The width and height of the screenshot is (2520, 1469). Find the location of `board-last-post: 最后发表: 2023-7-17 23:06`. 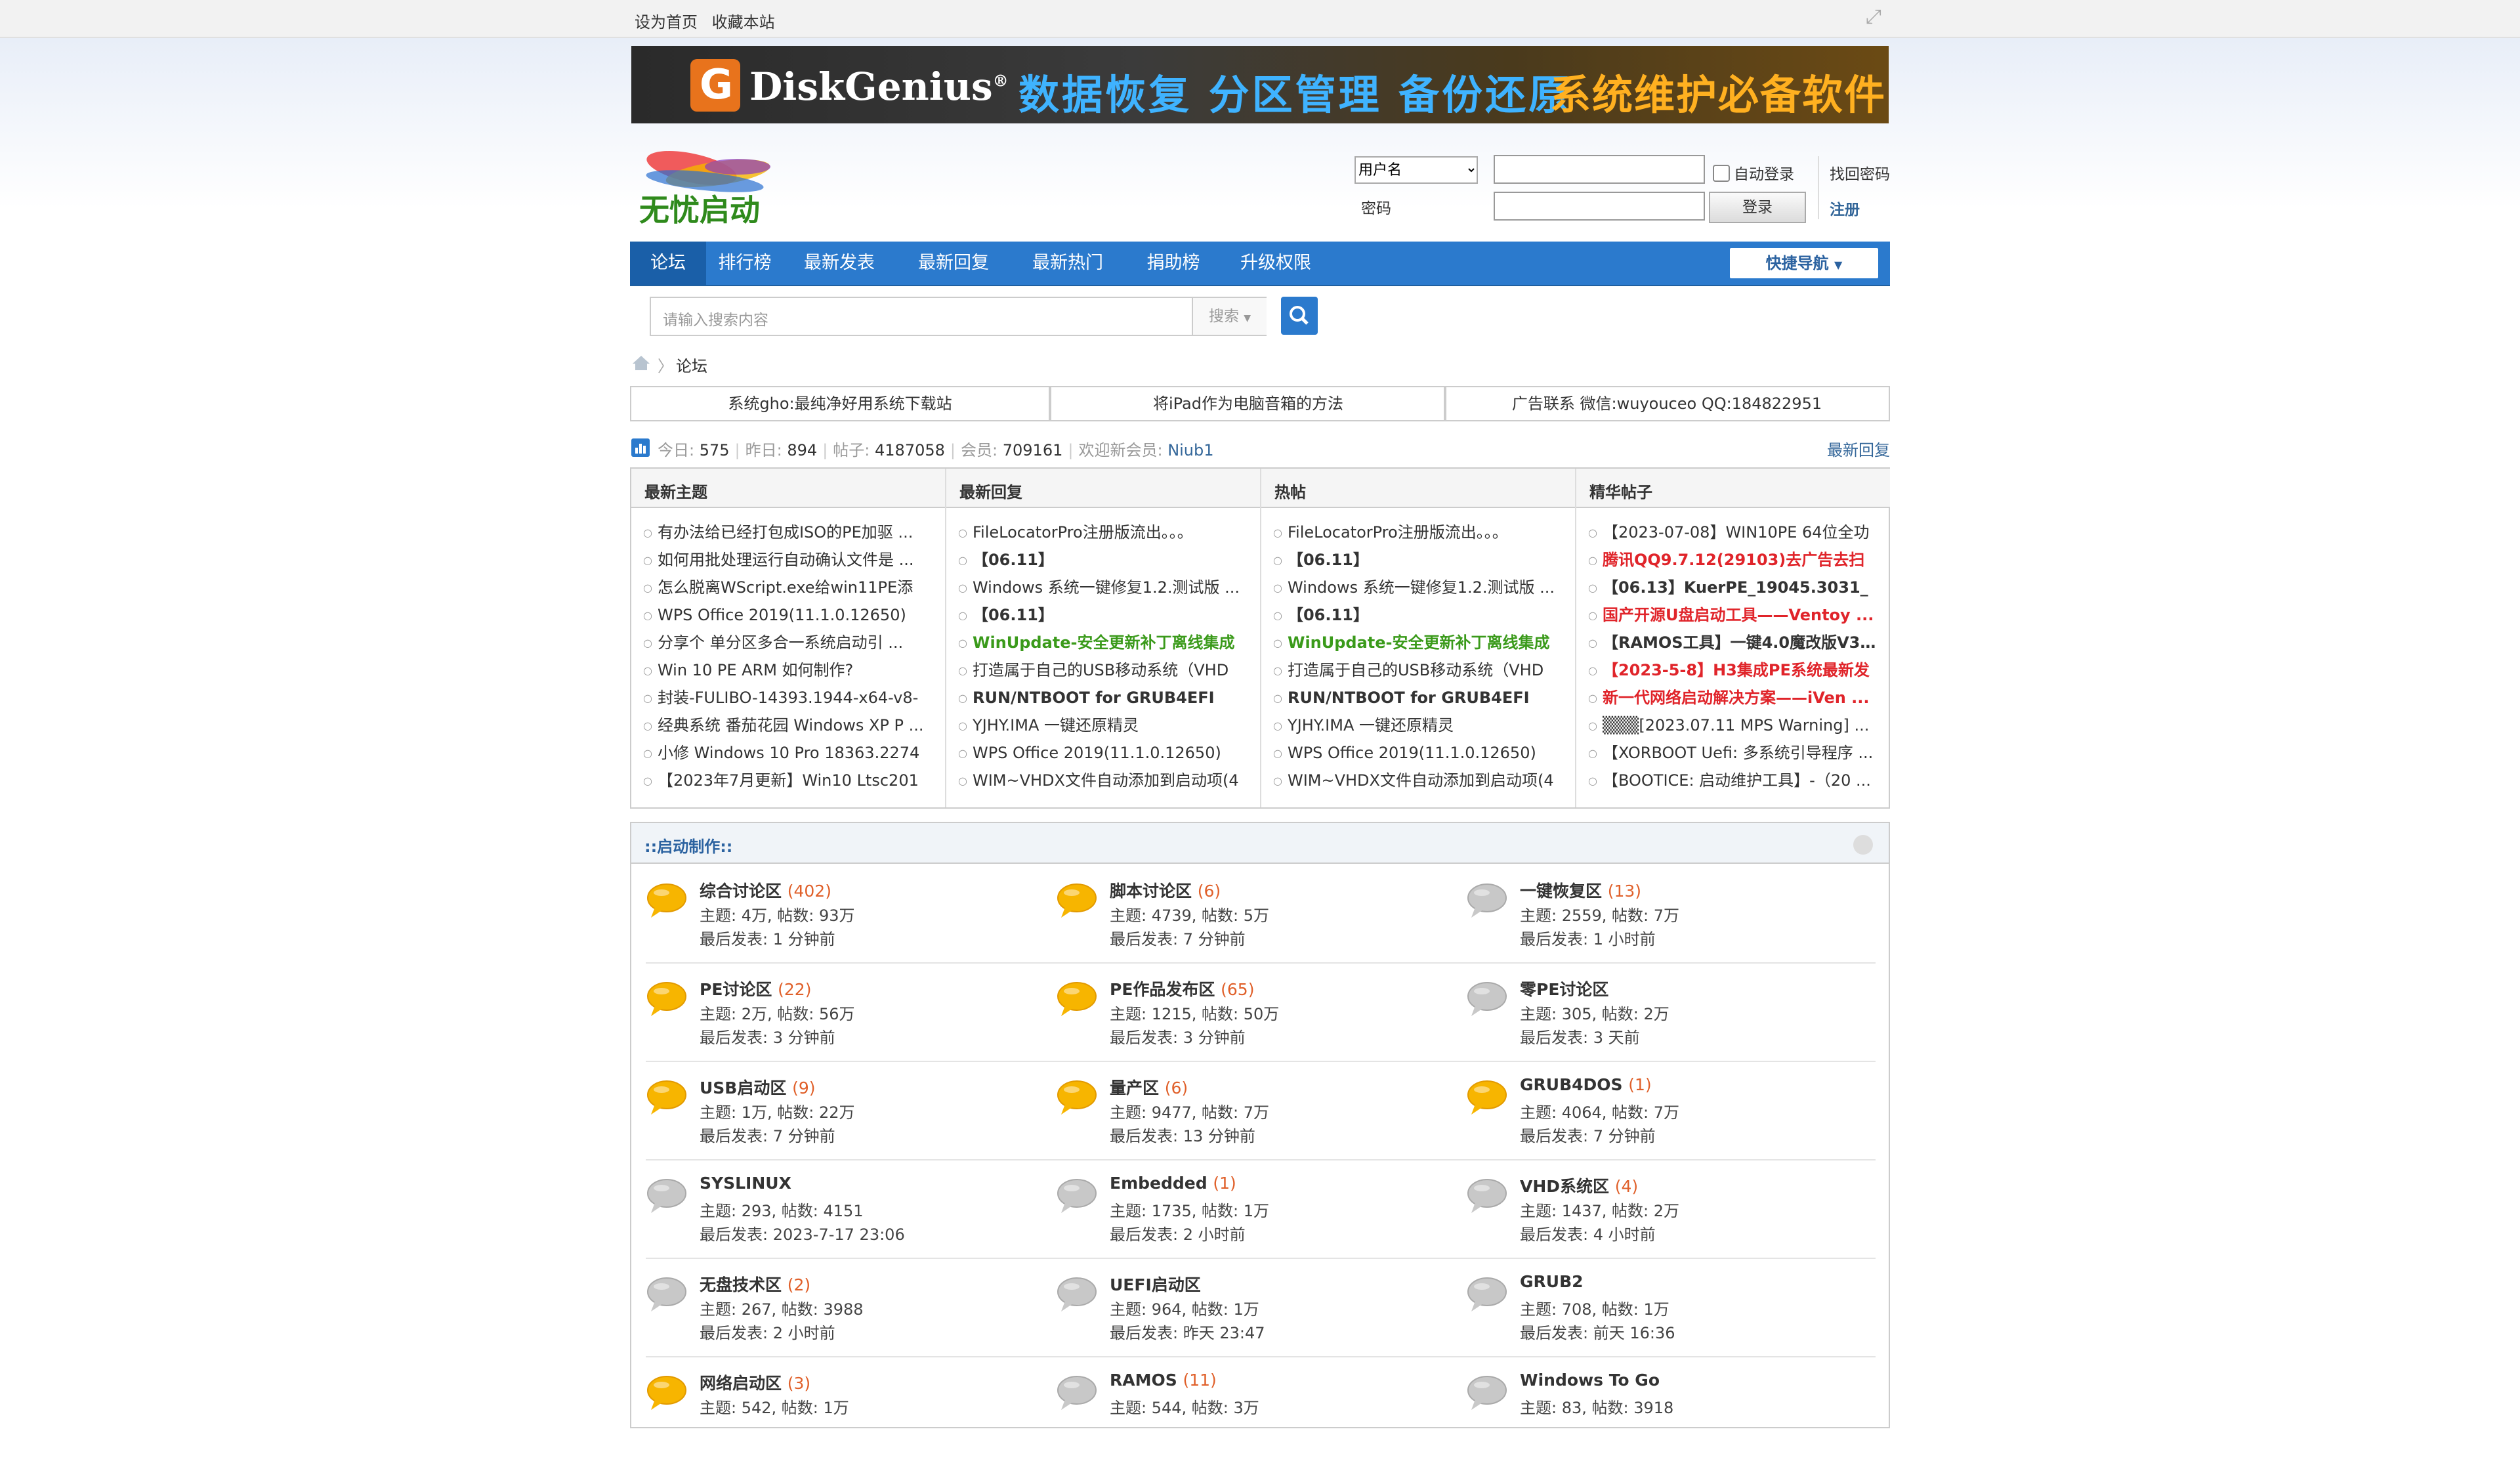

board-last-post: 最后发表: 2023-7-17 23:06 is located at coordinates (802, 1233).